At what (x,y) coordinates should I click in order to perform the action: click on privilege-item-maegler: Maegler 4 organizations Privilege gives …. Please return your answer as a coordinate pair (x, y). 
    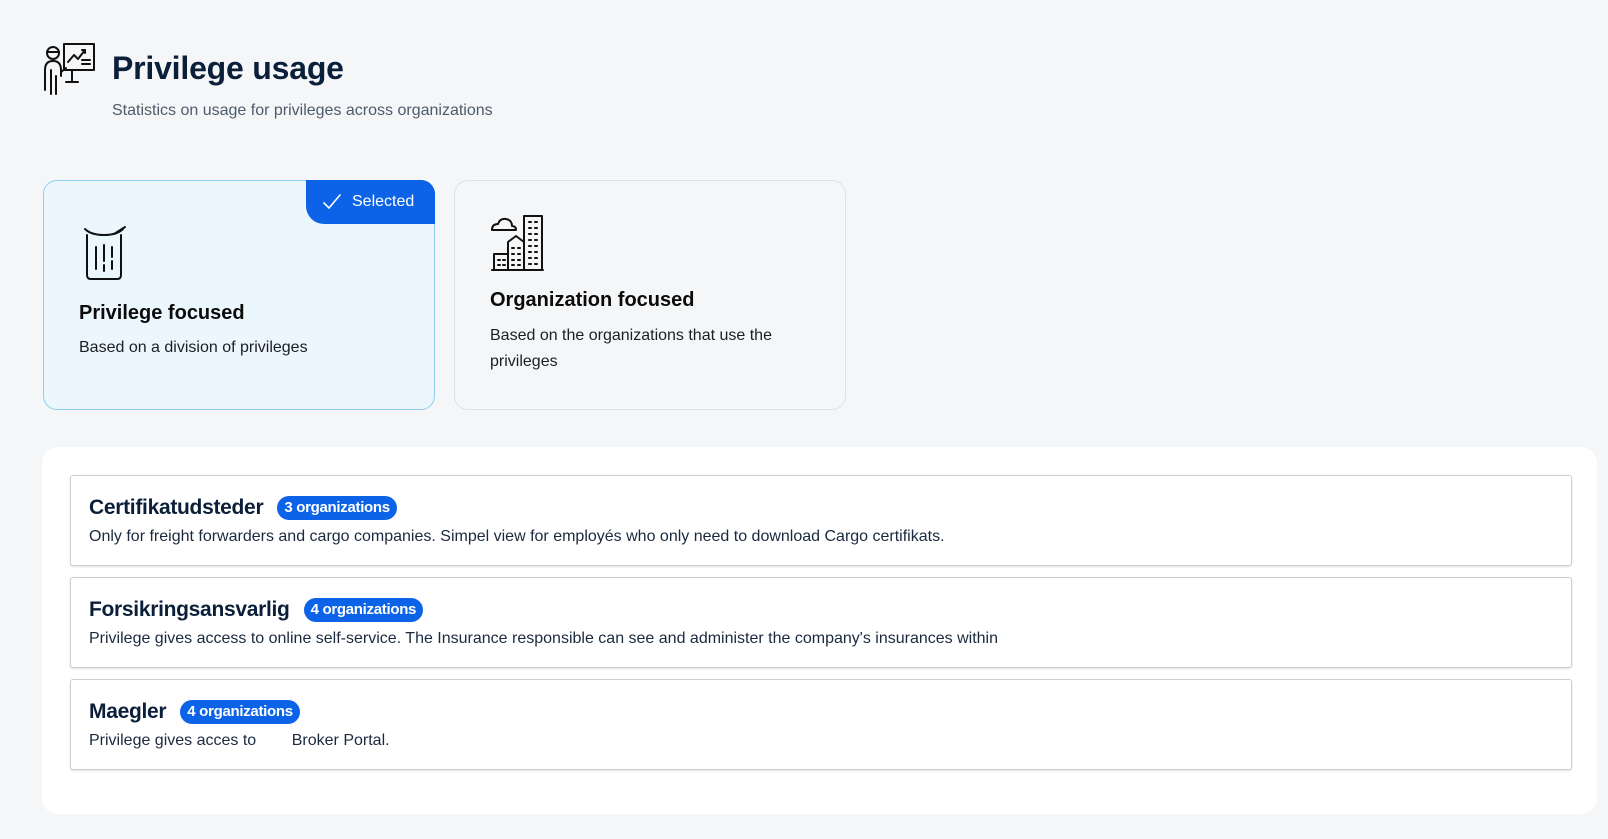
    Looking at the image, I should click on (821, 724).